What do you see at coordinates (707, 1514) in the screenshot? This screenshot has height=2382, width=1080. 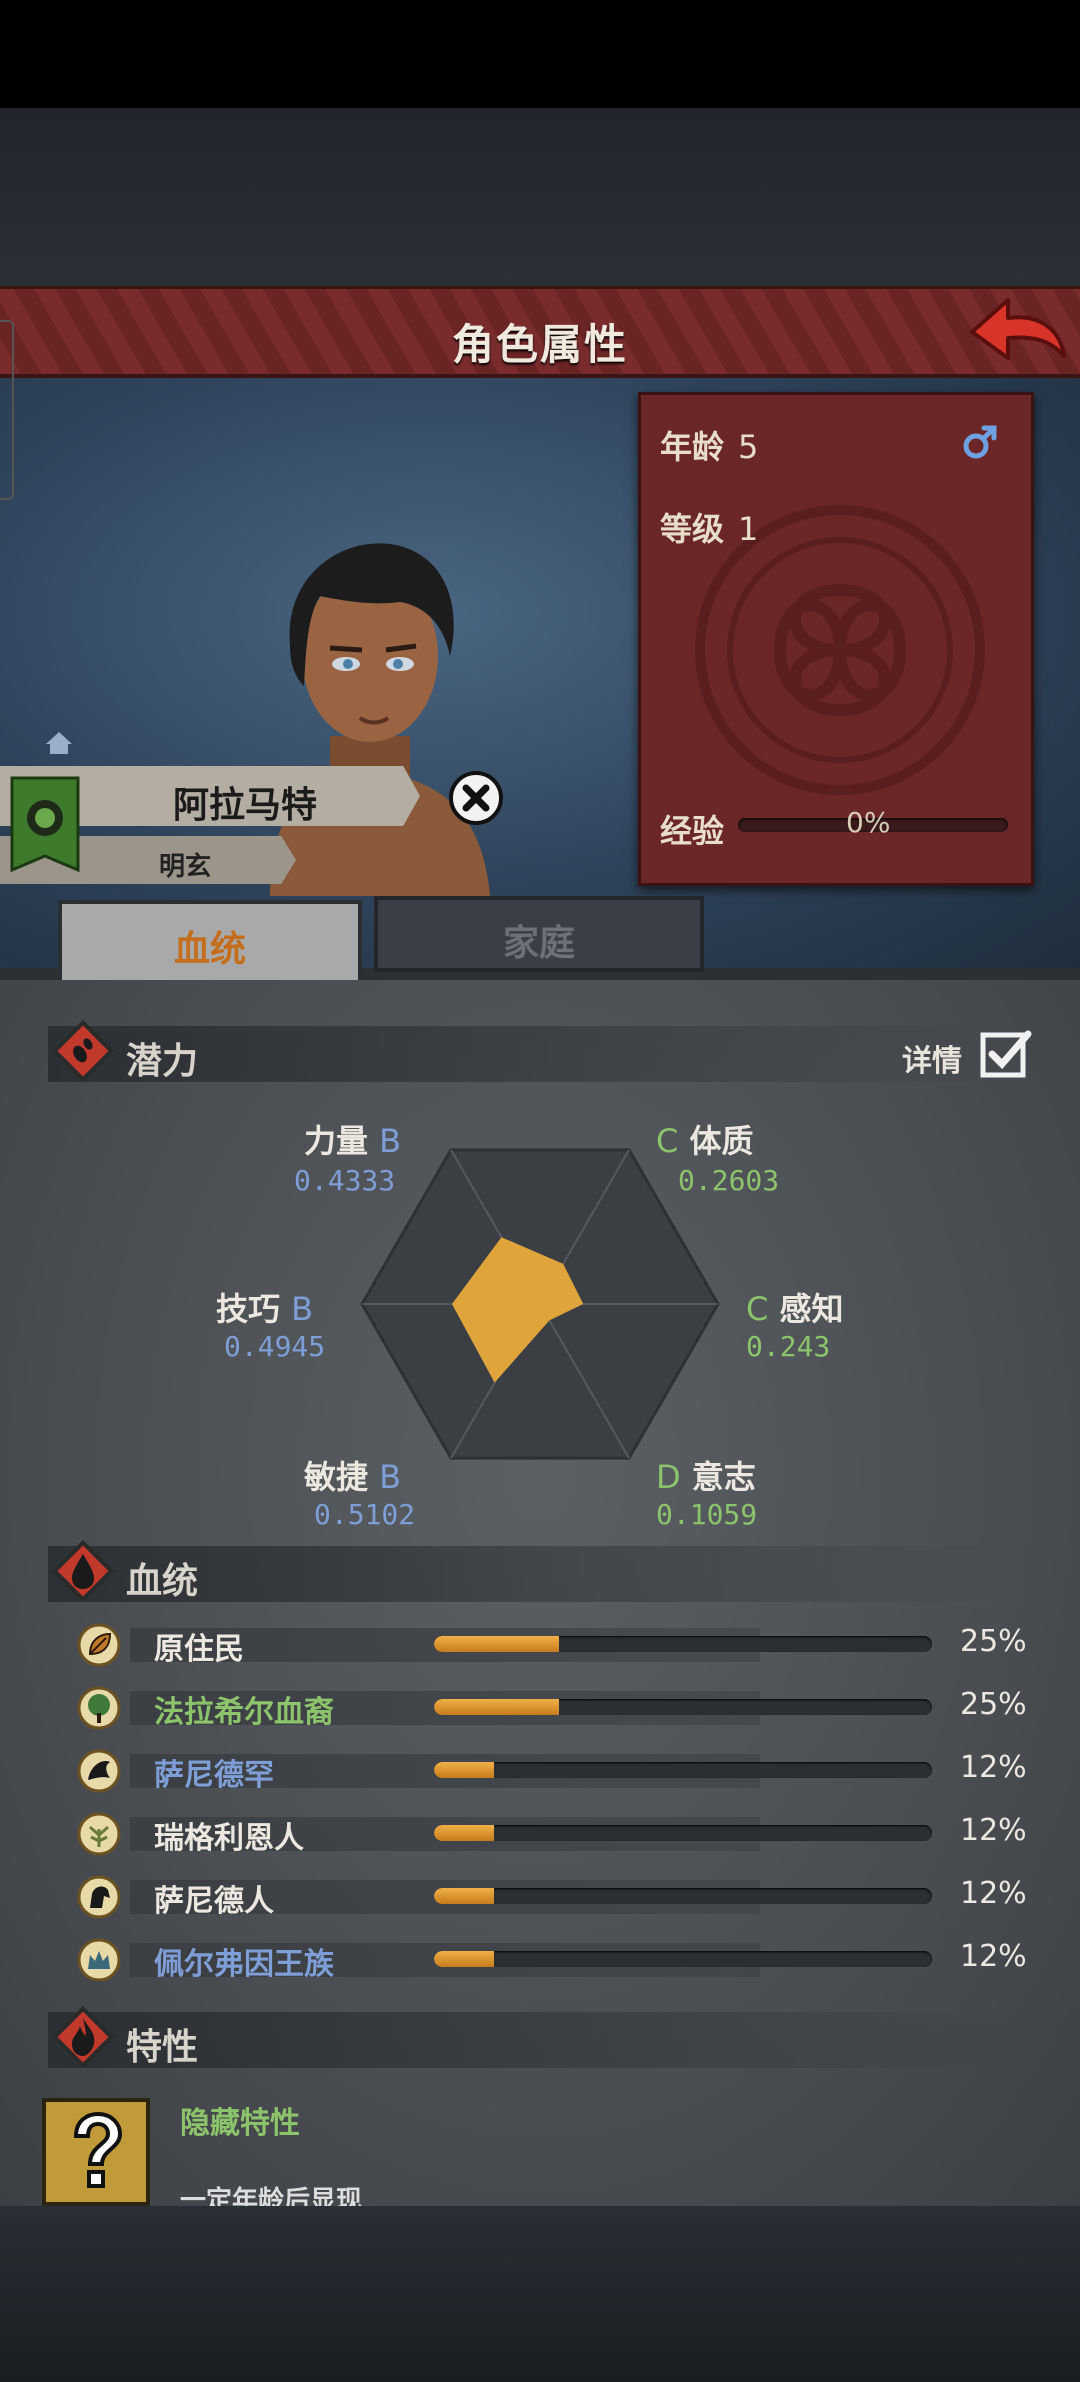 I see `stat-will-value: 0.1059` at bounding box center [707, 1514].